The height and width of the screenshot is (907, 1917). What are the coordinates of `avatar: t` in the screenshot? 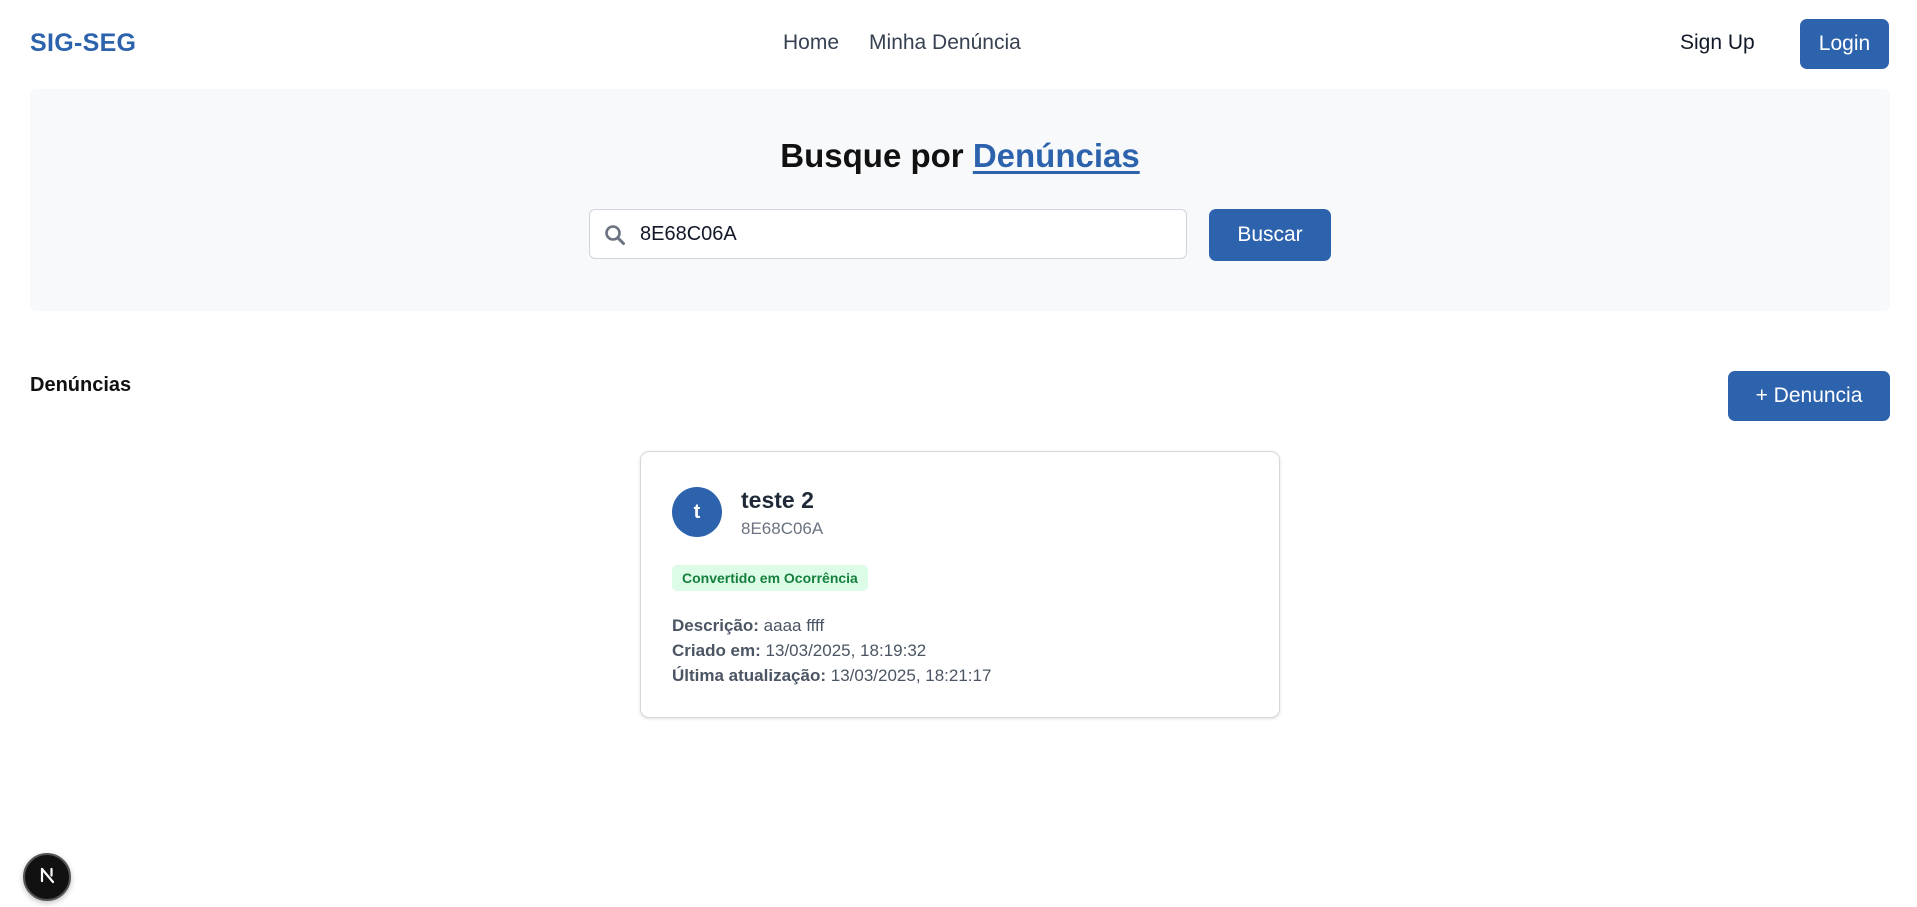 It's located at (697, 512).